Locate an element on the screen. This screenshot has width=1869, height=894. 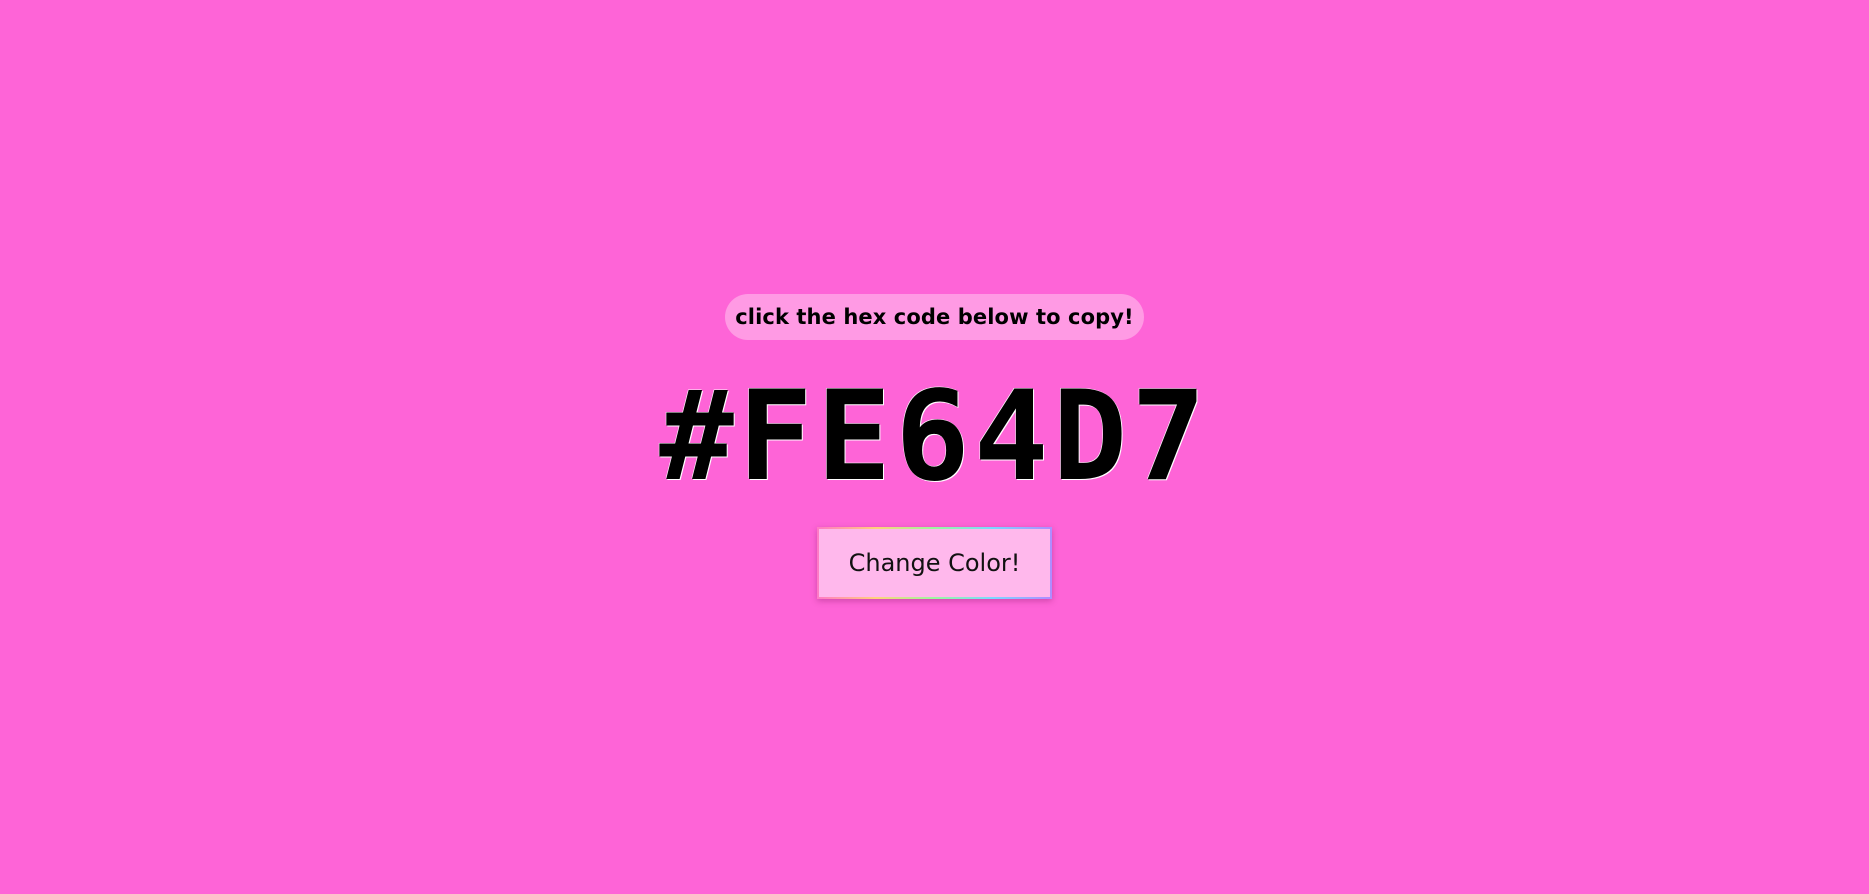
change-color-button: Change Color! is located at coordinates (934, 563).